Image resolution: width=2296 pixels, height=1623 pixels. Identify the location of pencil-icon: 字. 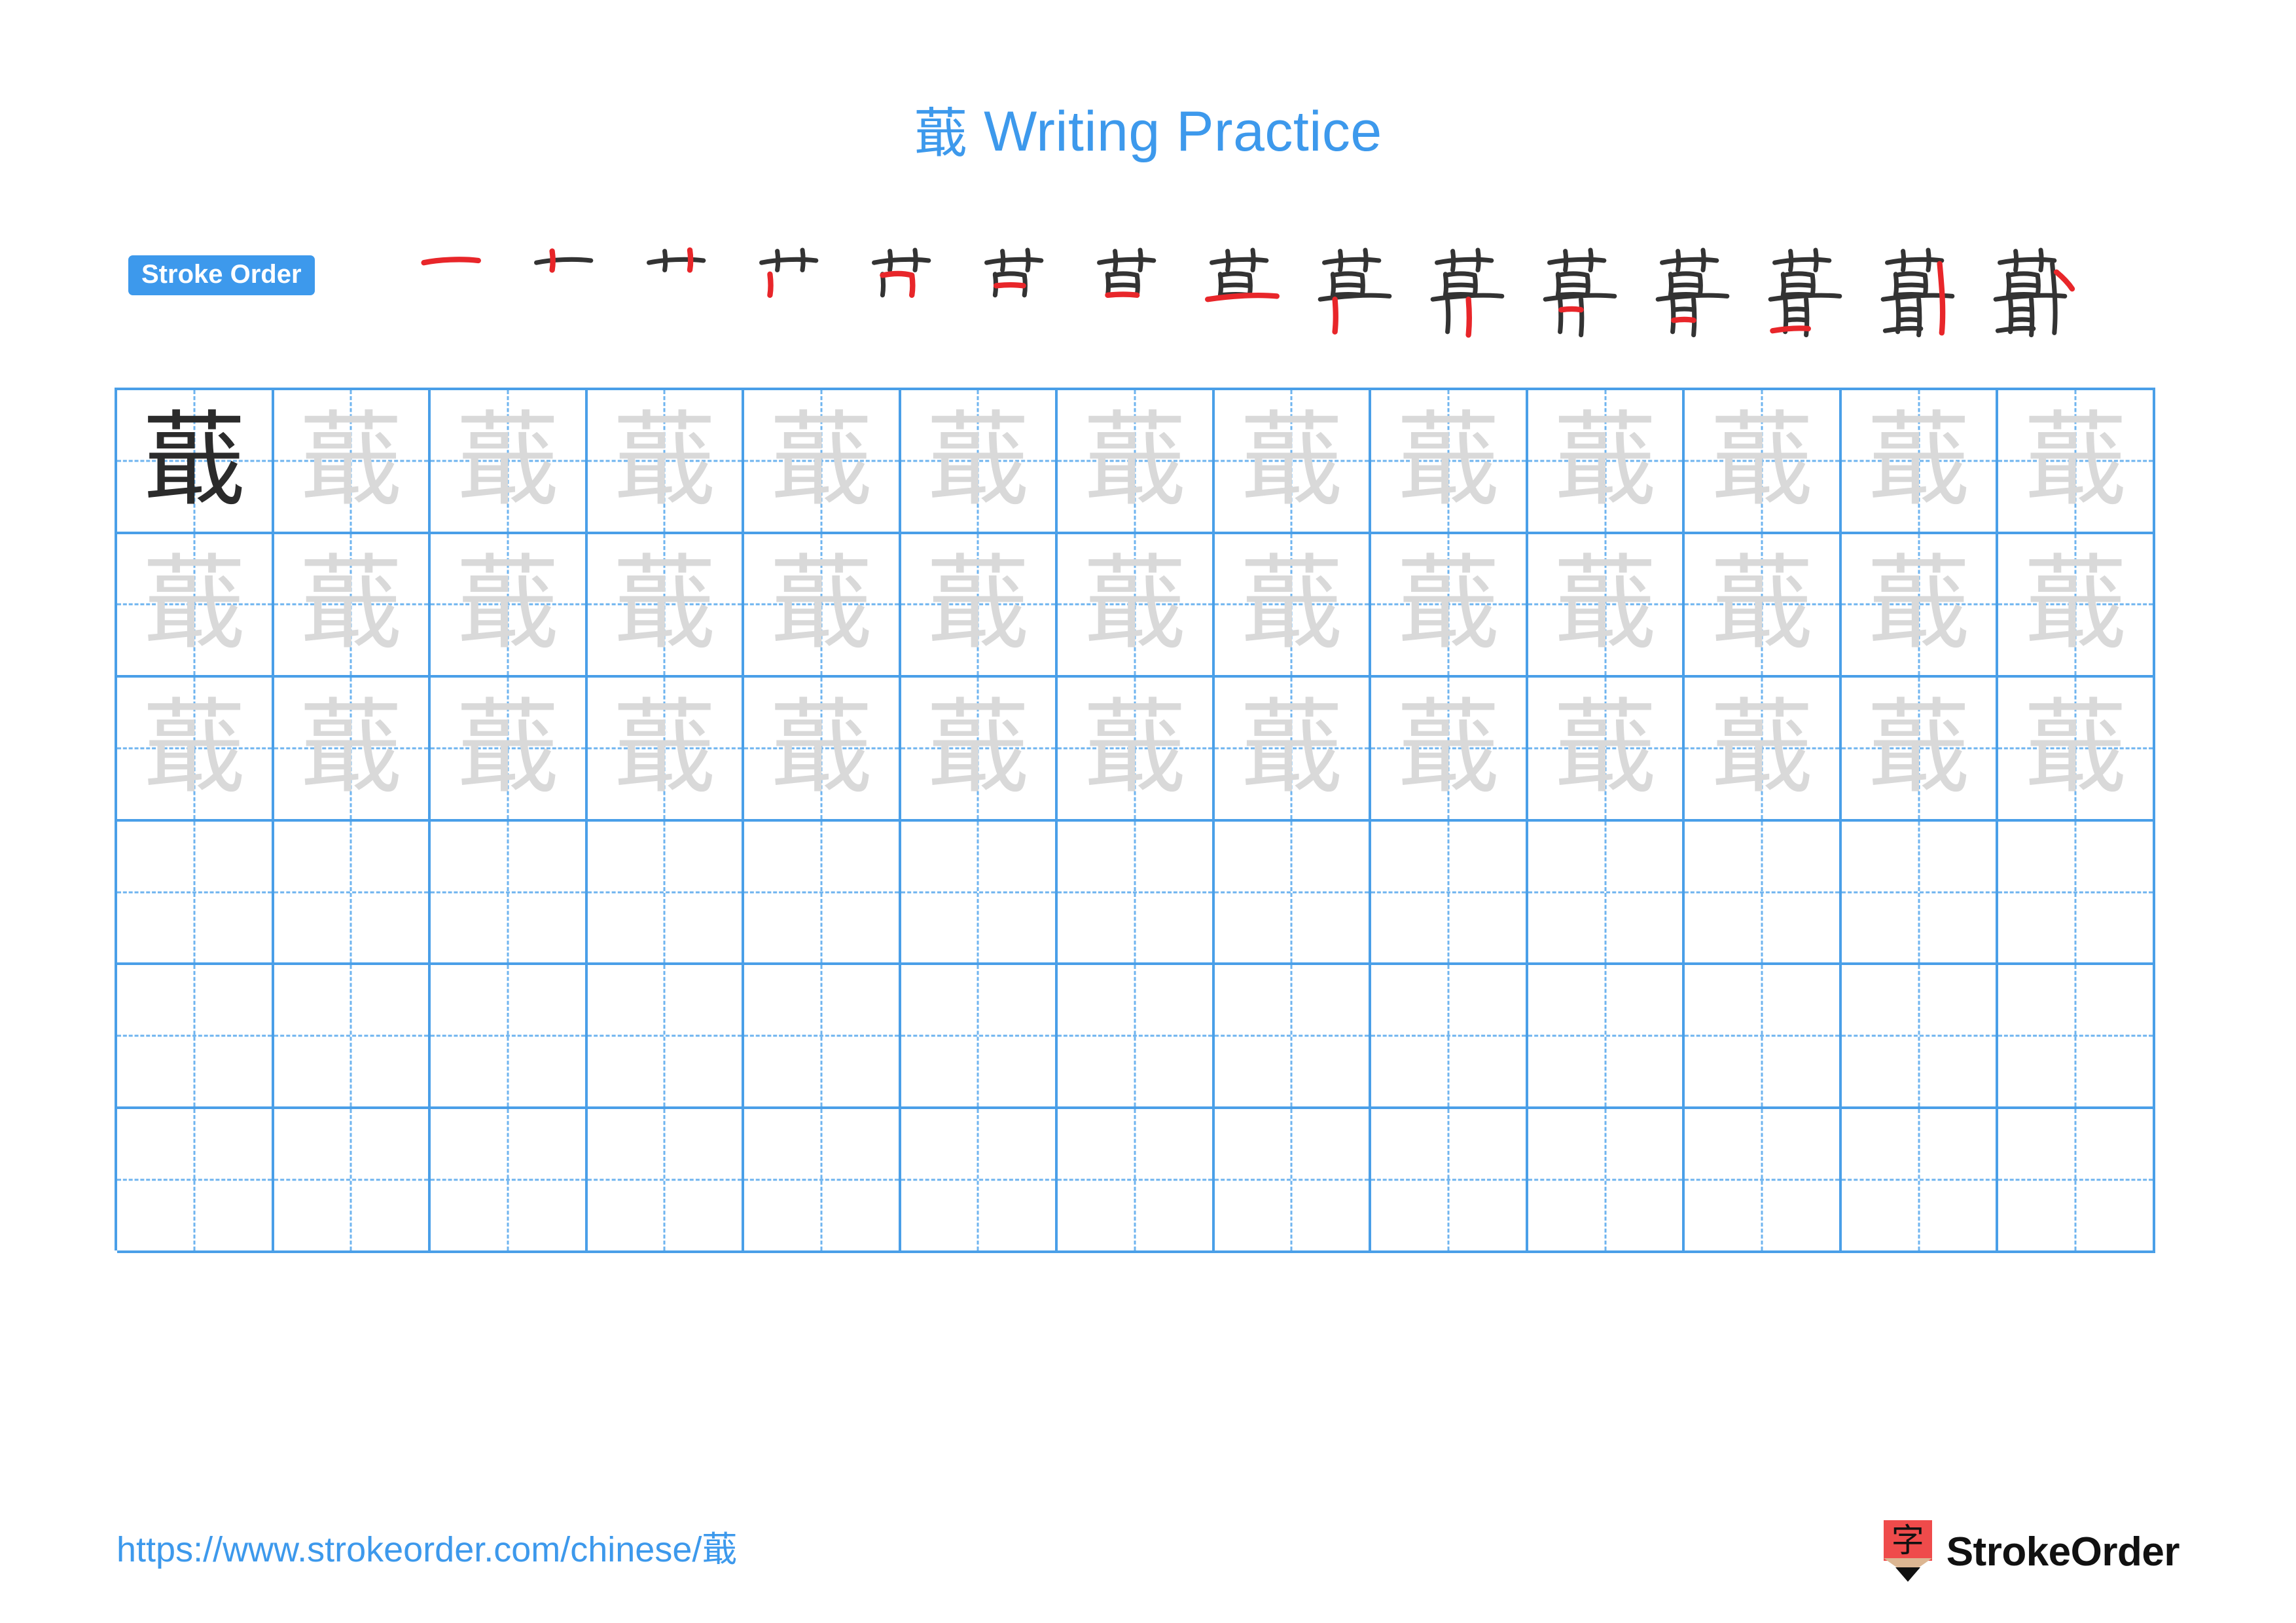
(1907, 1551).